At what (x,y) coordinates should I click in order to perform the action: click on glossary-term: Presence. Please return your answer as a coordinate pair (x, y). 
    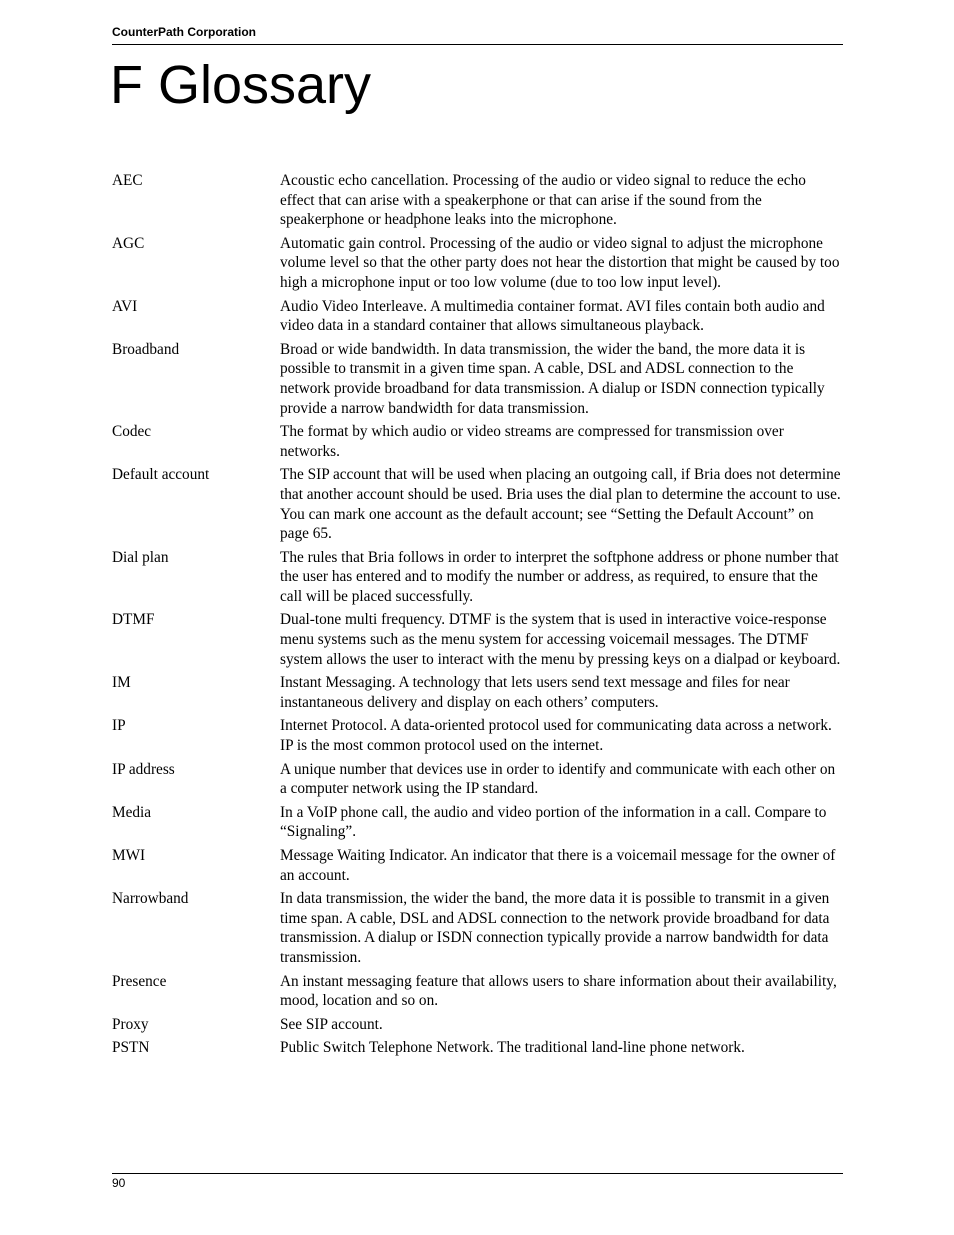
    Looking at the image, I should click on (139, 981).